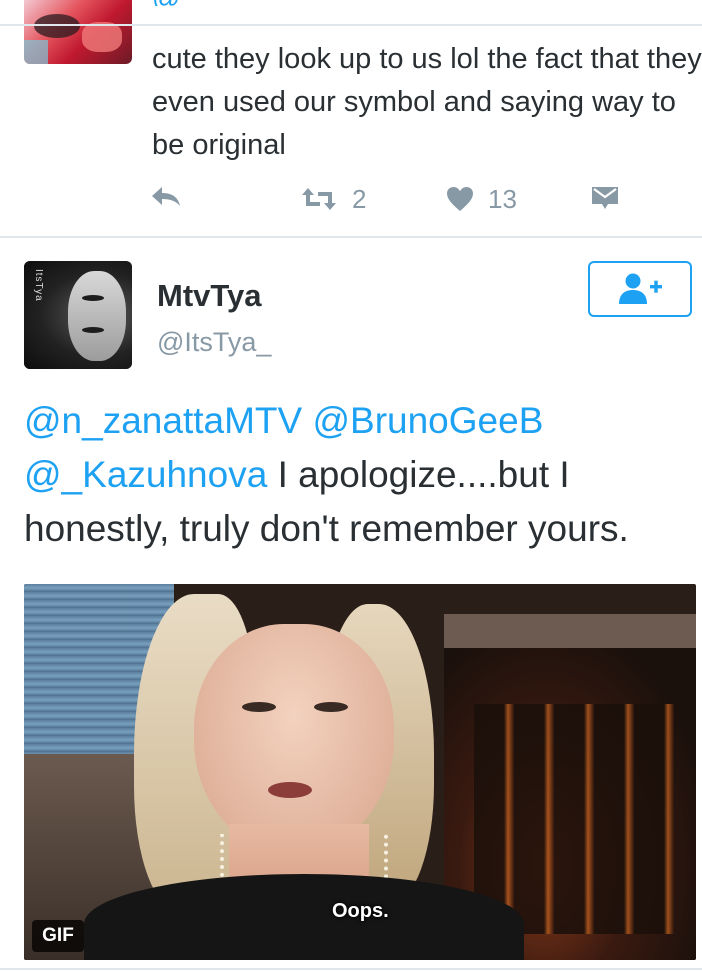 This screenshot has height=971, width=702. What do you see at coordinates (481, 199) in the screenshot?
I see `like-button: 13` at bounding box center [481, 199].